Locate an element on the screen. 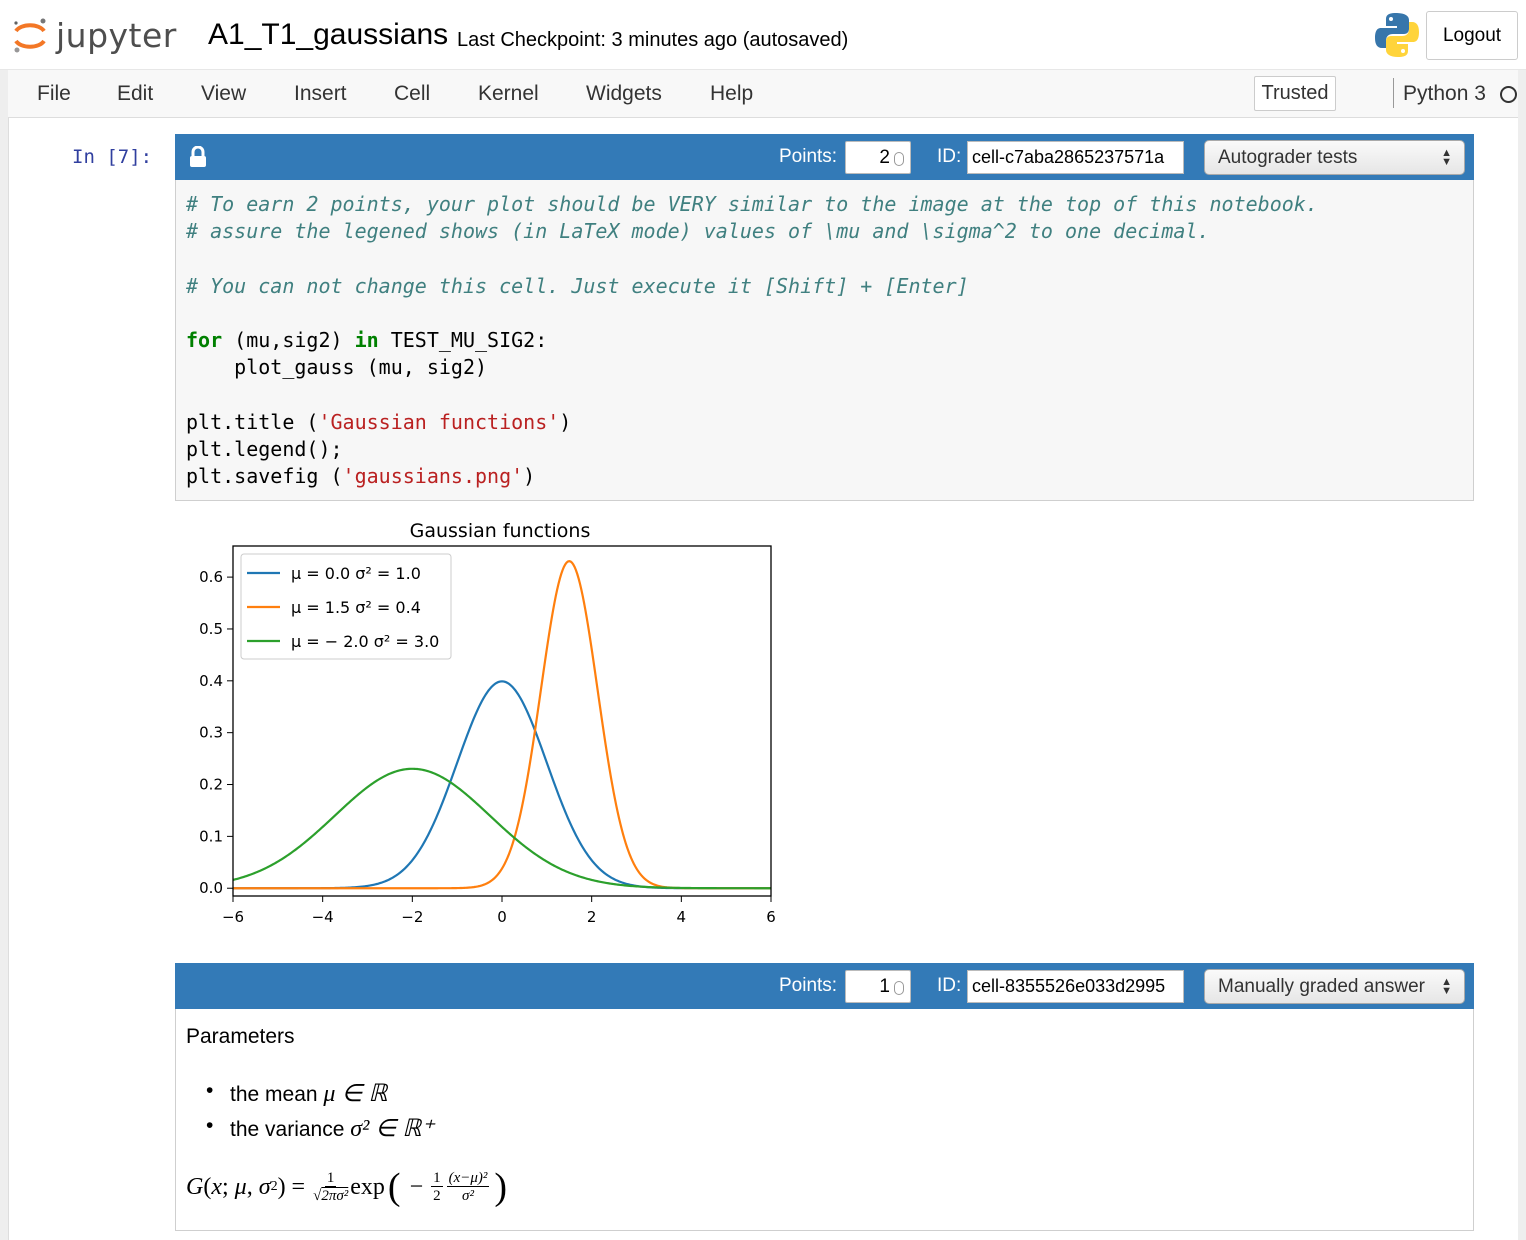 The image size is (1526, 1240). legend-label: μ = 1.5 σ² = 0.4 is located at coordinates (356, 607).